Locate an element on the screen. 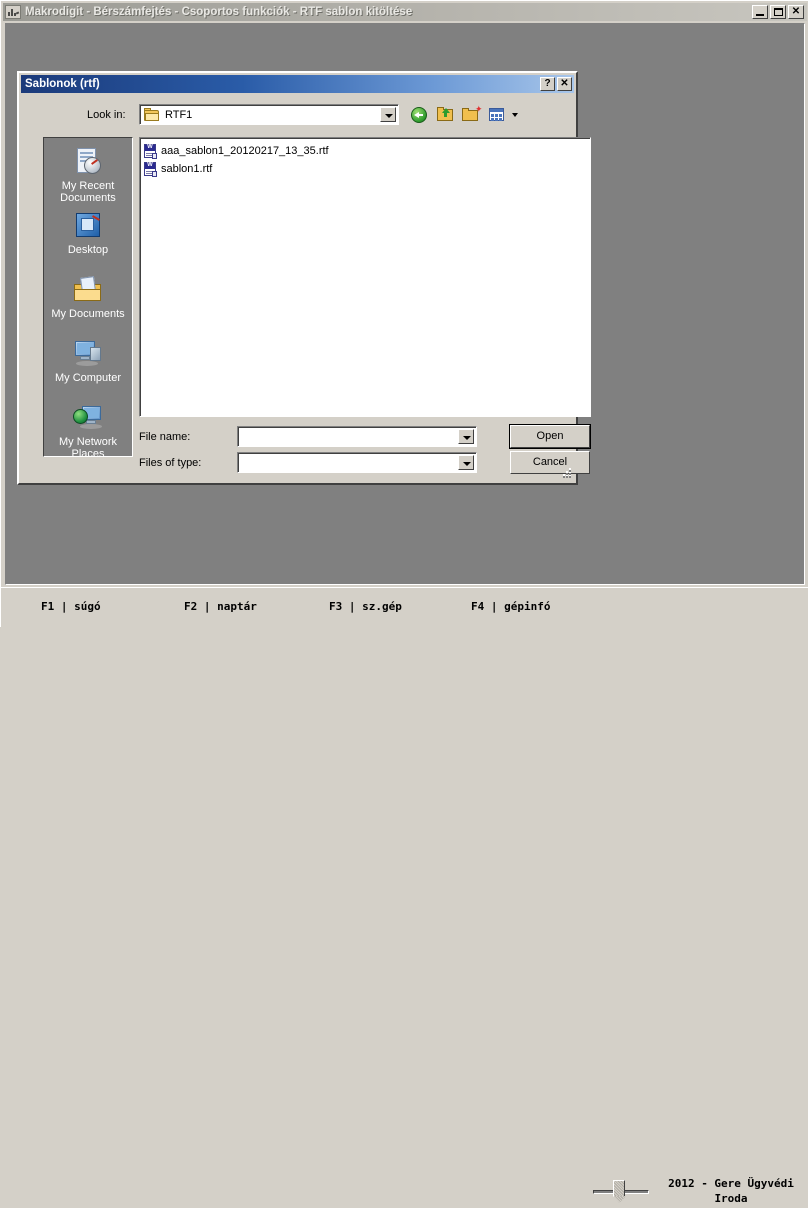 This screenshot has width=808, height=1208. resize-grip is located at coordinates (564, 471).